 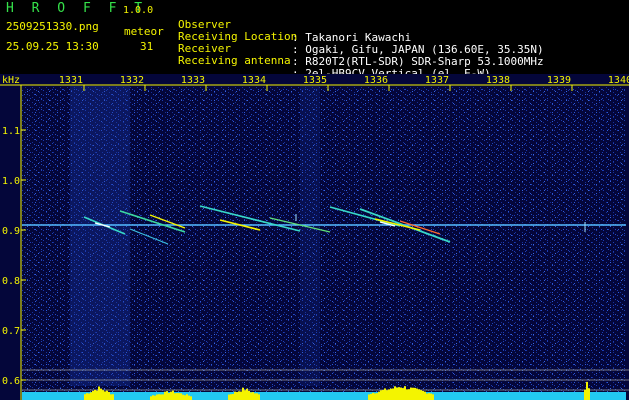 What do you see at coordinates (315, 80) in the screenshot?
I see `x-tick-label: 1335` at bounding box center [315, 80].